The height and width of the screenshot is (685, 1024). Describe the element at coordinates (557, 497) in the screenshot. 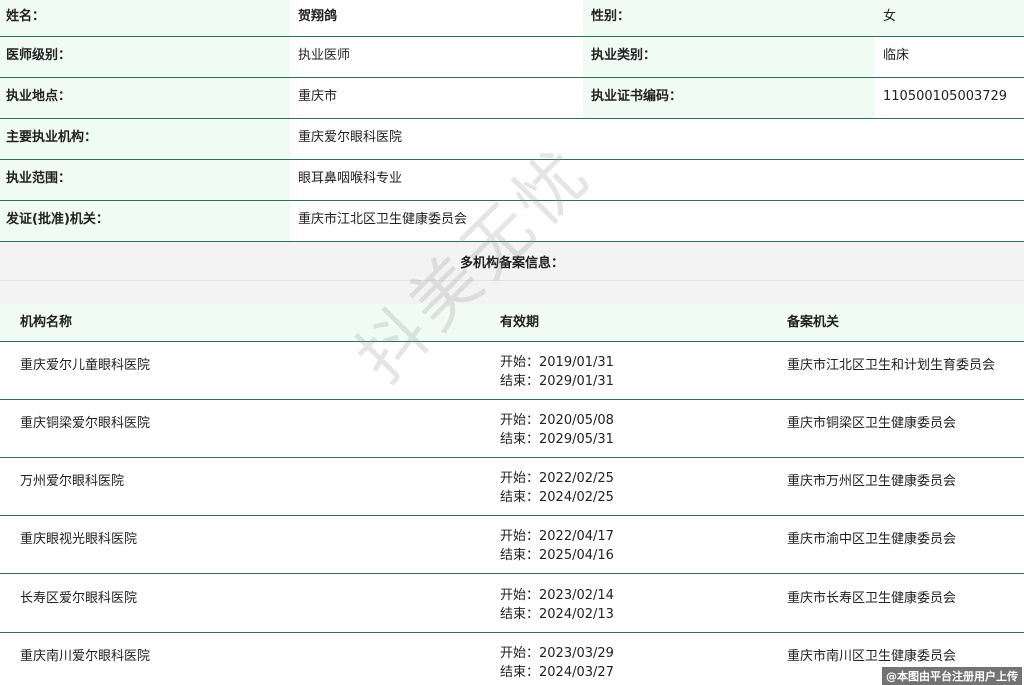

I see `end-date: 结束：2024/02/25` at that location.